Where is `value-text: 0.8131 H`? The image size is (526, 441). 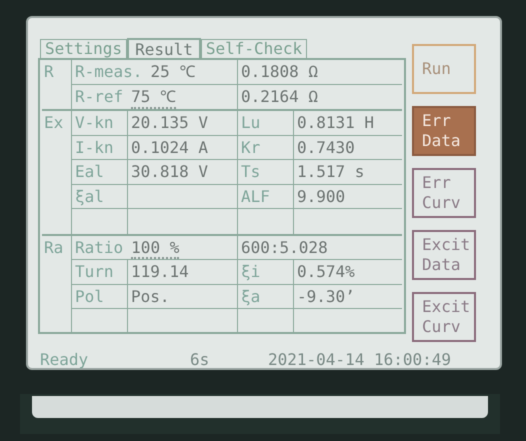 value-text: 0.8131 H is located at coordinates (335, 122).